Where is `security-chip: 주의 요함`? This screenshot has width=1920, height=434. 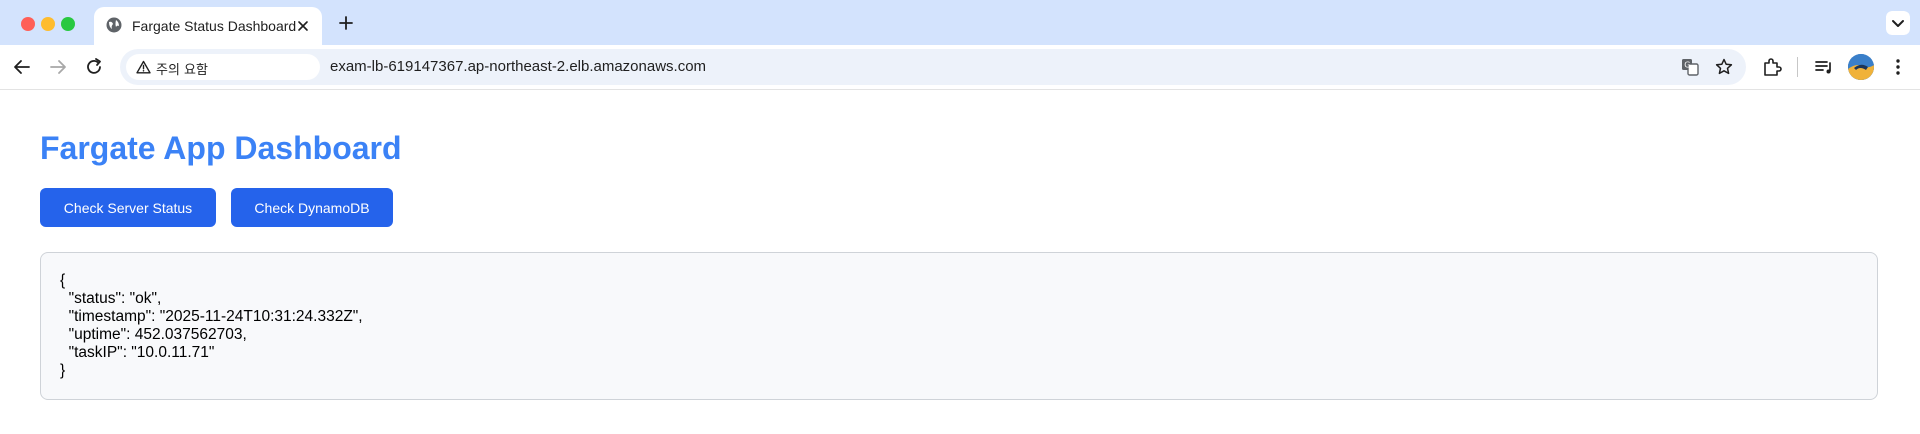
security-chip: 주의 요함 is located at coordinates (223, 67).